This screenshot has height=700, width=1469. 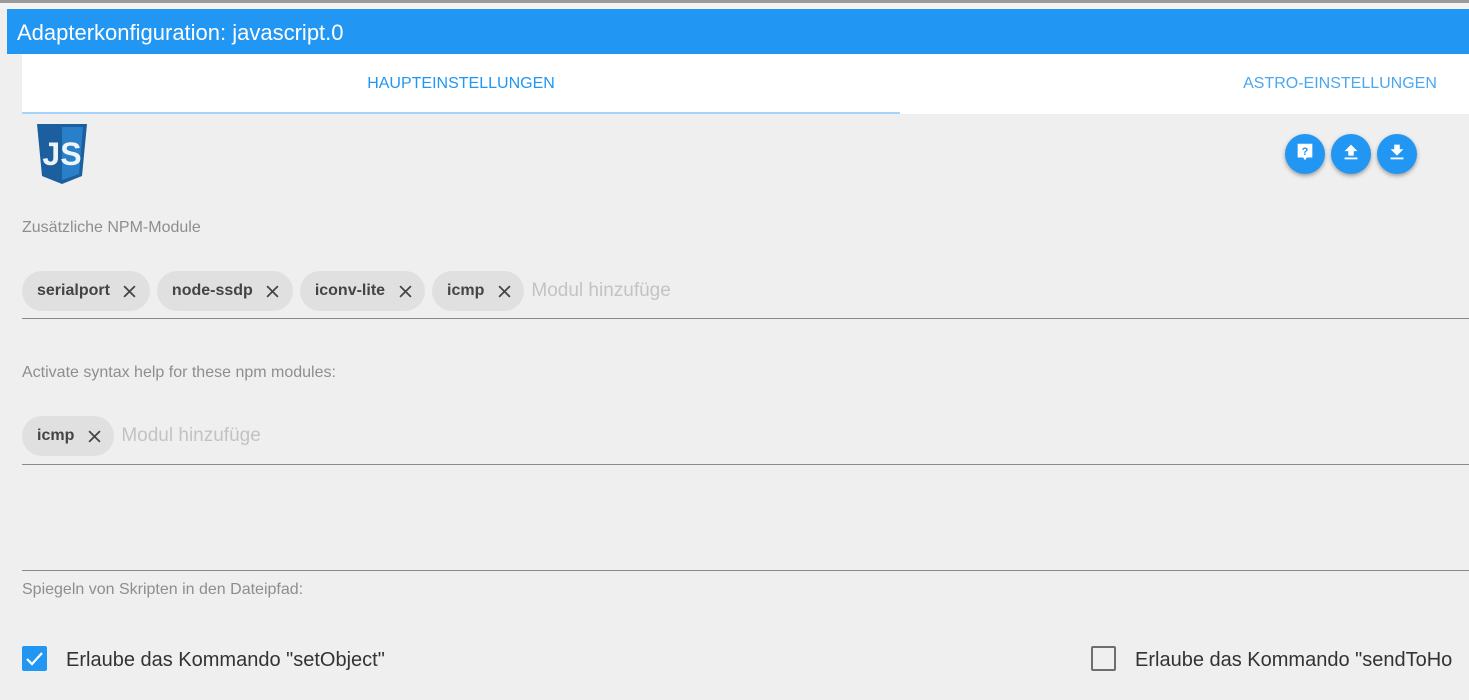 What do you see at coordinates (661, 291) in the screenshot?
I see `npm-module-input` at bounding box center [661, 291].